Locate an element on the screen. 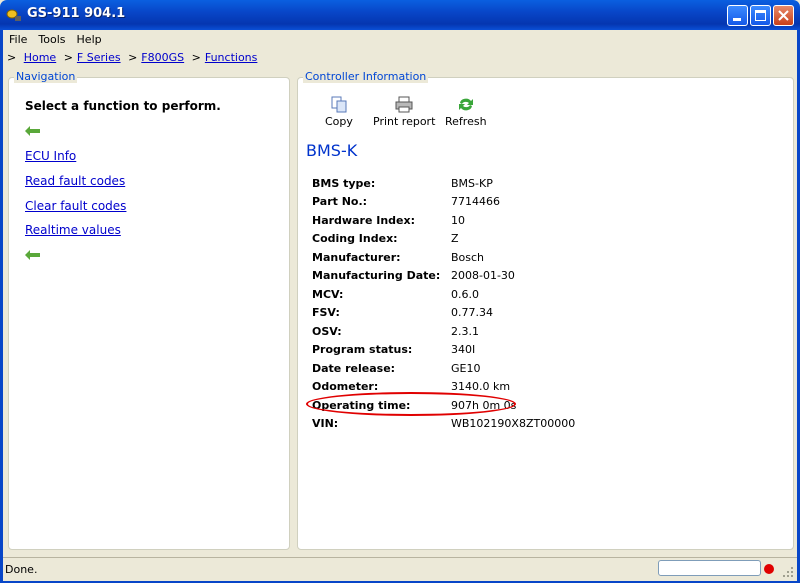  connection-status-icon is located at coordinates (769, 569).